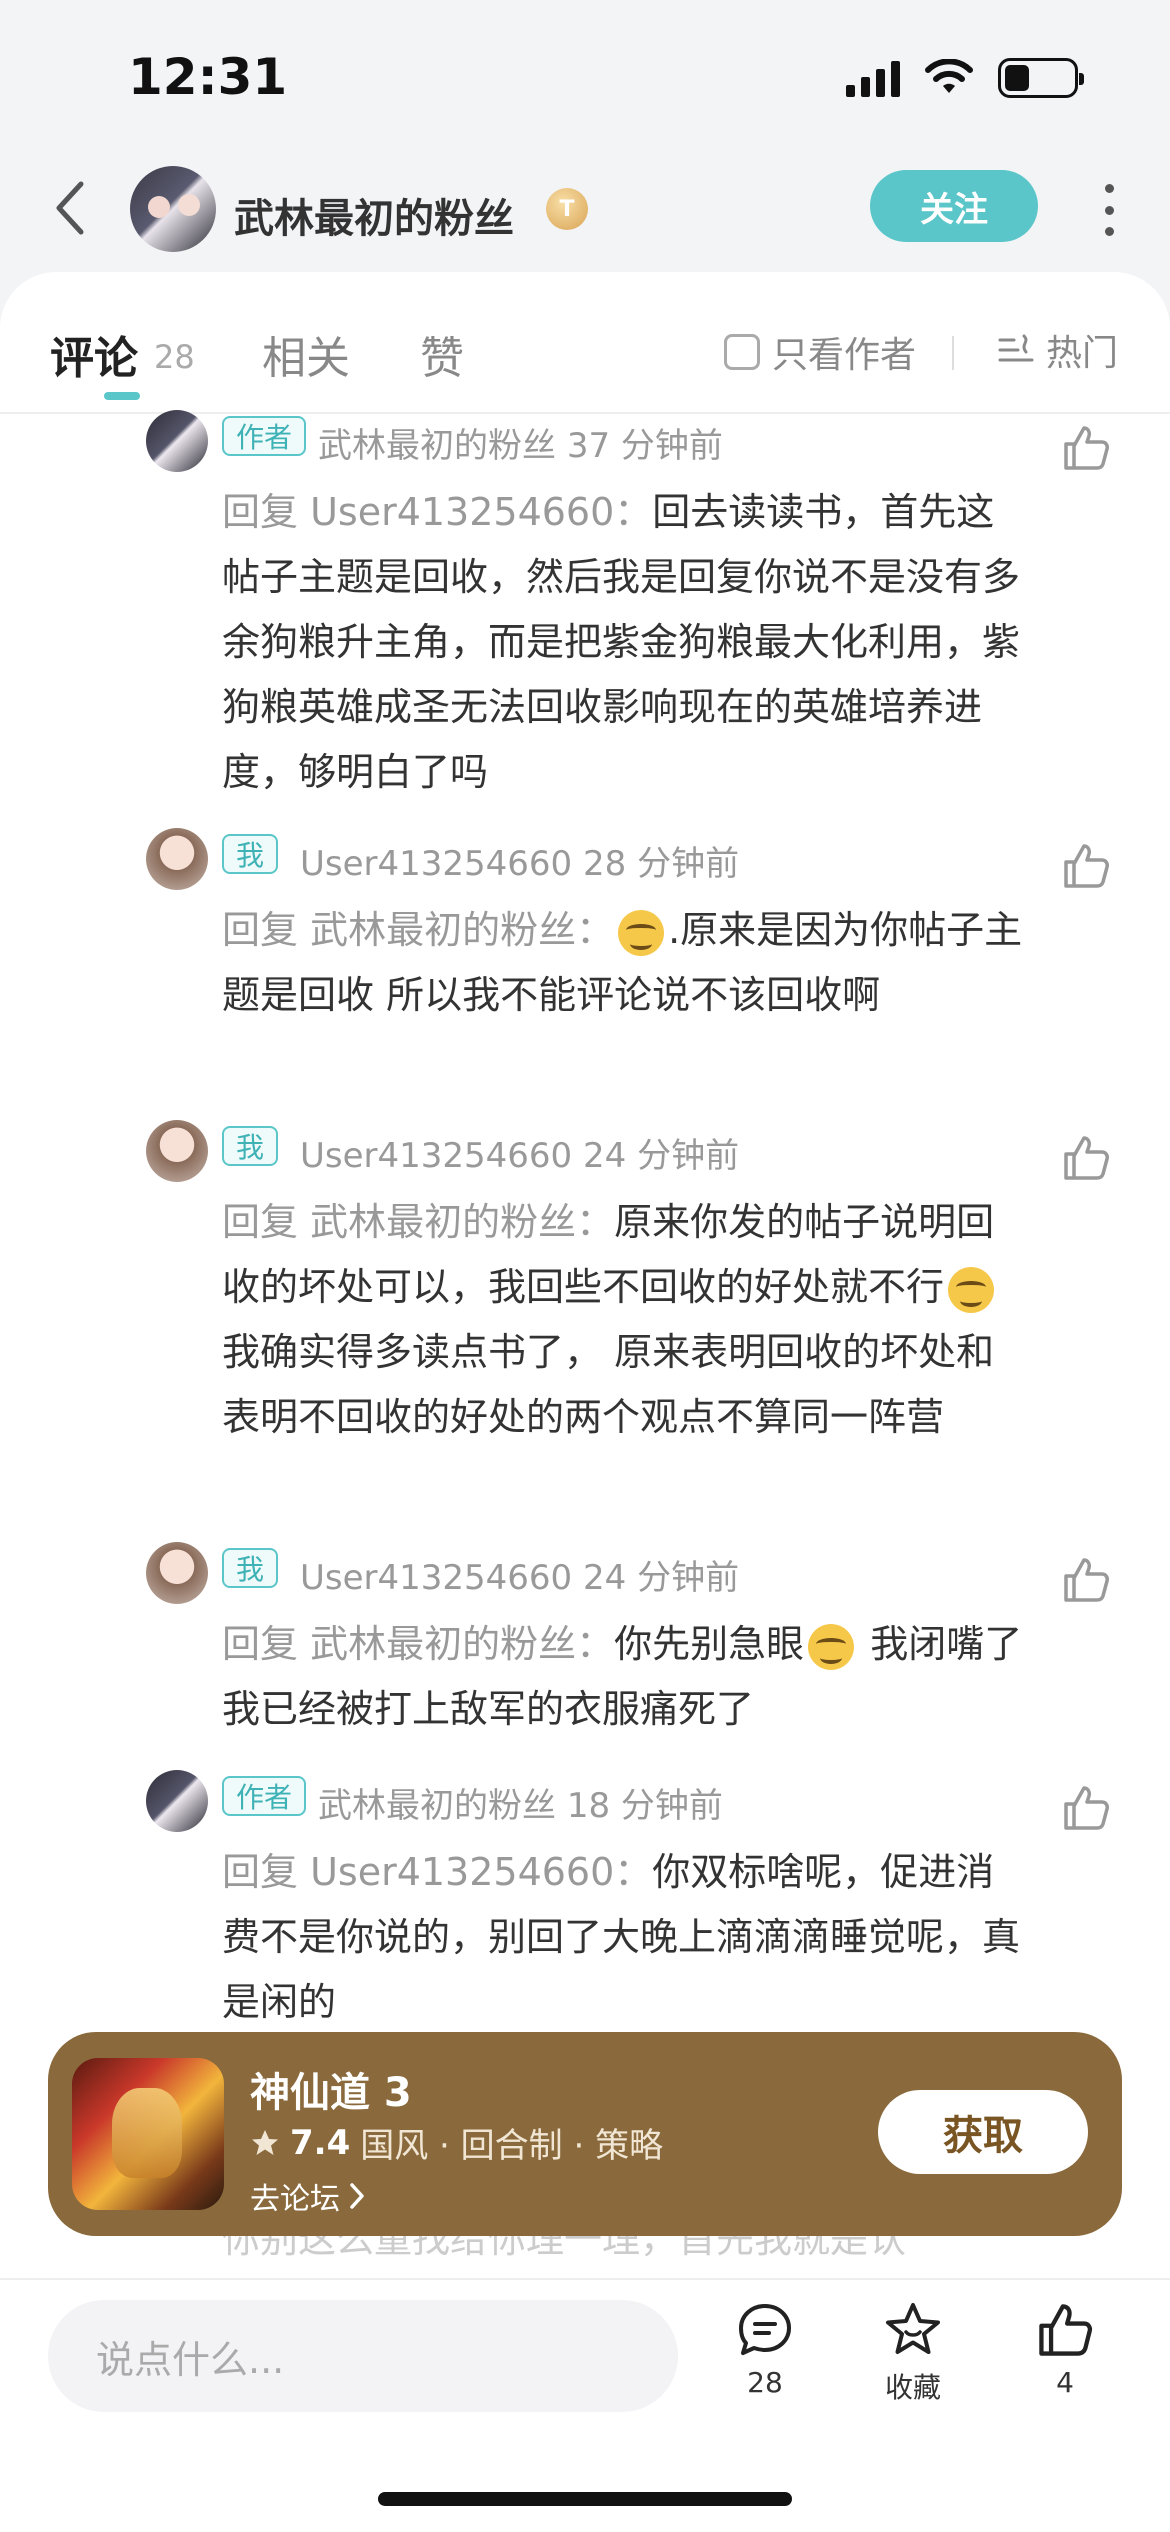 This screenshot has height=2532, width=1170. I want to click on only-author-label: 只看作者, so click(844, 355).